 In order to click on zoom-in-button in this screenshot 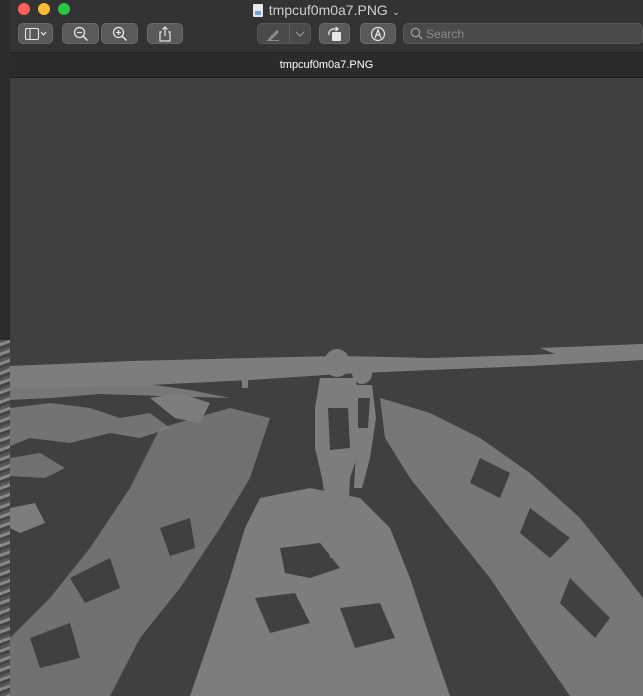, I will do `click(119, 33)`.